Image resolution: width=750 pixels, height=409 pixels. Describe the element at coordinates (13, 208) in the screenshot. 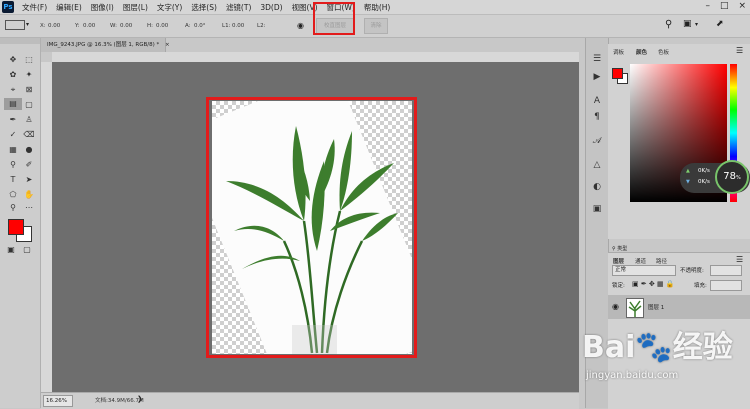

I see `zoom-tool-icon: ⚲` at that location.